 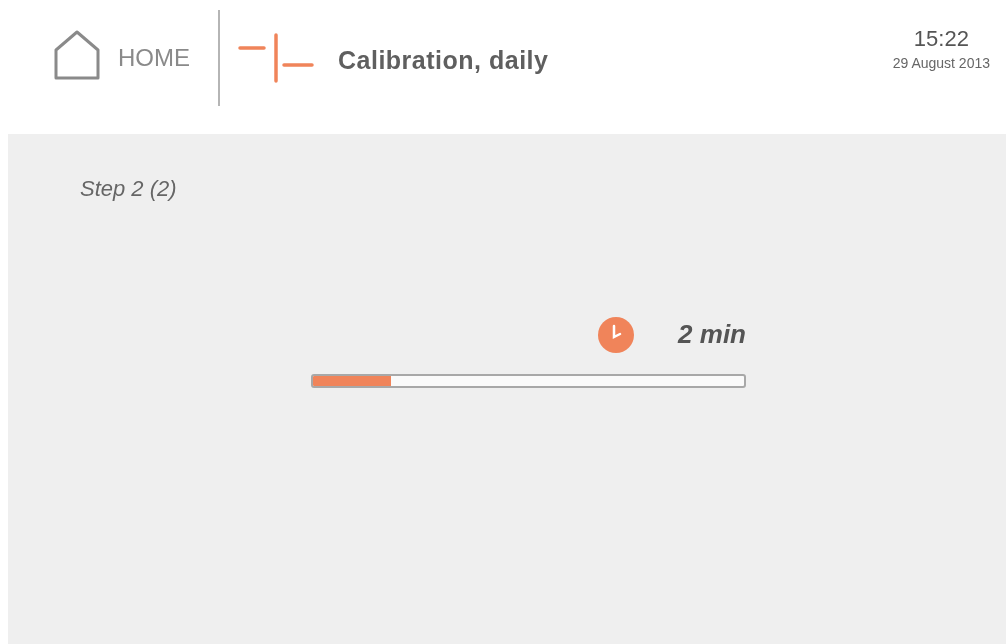 I want to click on step-label: Step 2 (2), so click(x=128, y=189).